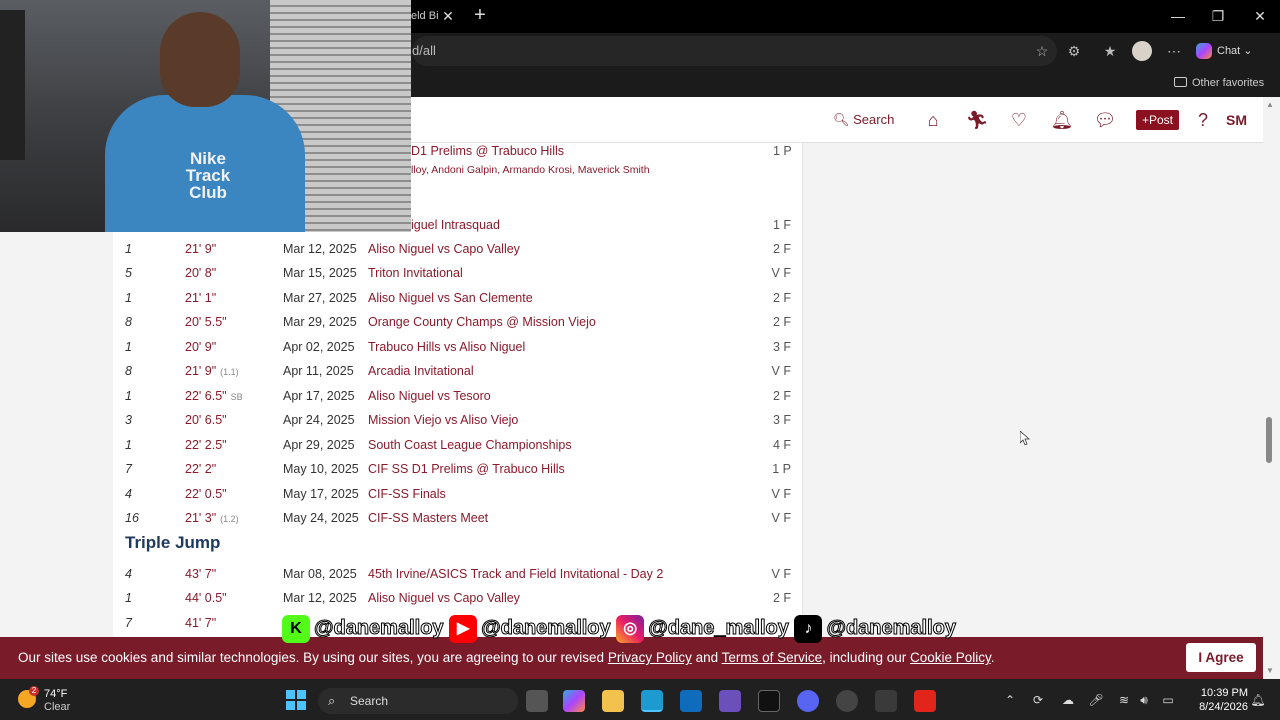 Image resolution: width=1280 pixels, height=720 pixels. I want to click on result-mark: 43' 7", so click(202, 574).